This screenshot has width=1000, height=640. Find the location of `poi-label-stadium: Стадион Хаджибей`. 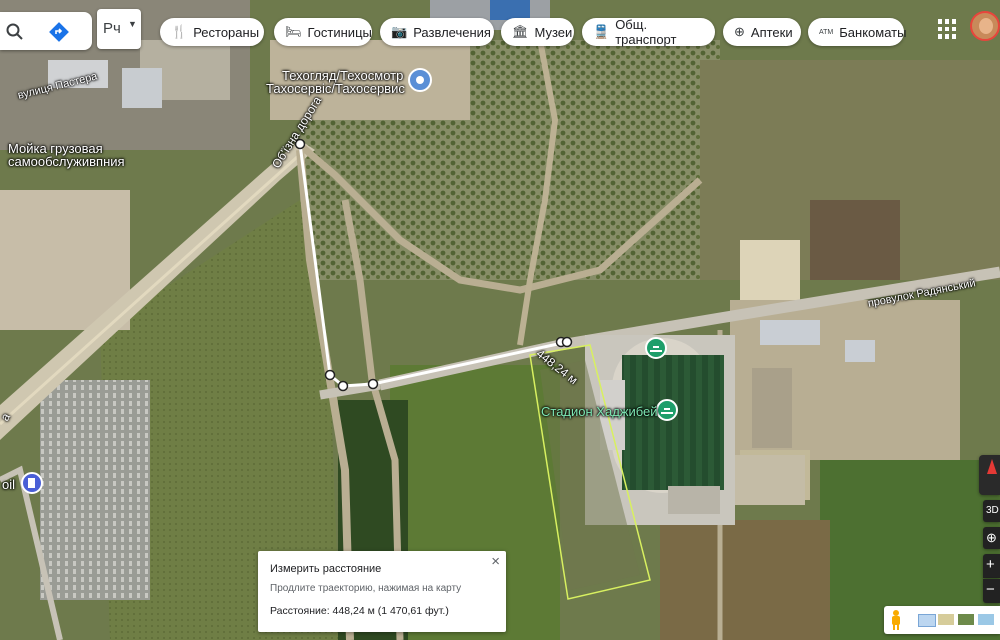

poi-label-stadium: Стадион Хаджибей is located at coordinates (599, 411).